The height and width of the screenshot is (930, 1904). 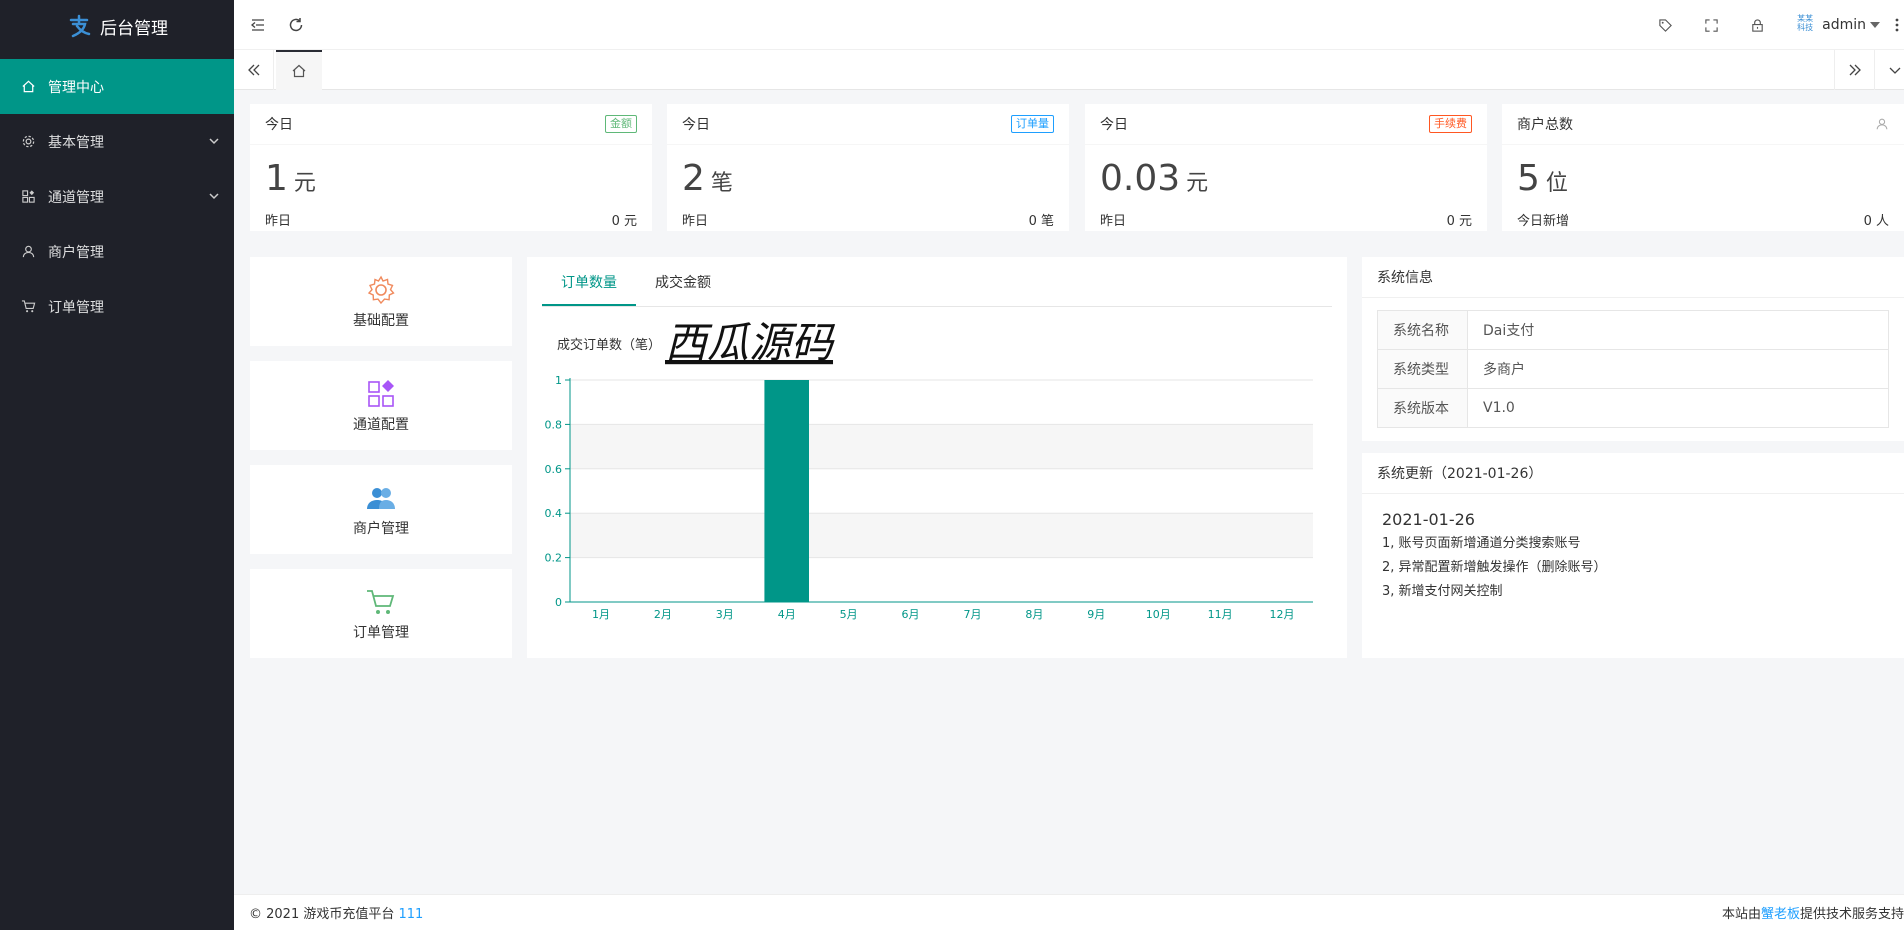 I want to click on copyright-text: © 2021 游戏币充值平台, so click(x=322, y=914).